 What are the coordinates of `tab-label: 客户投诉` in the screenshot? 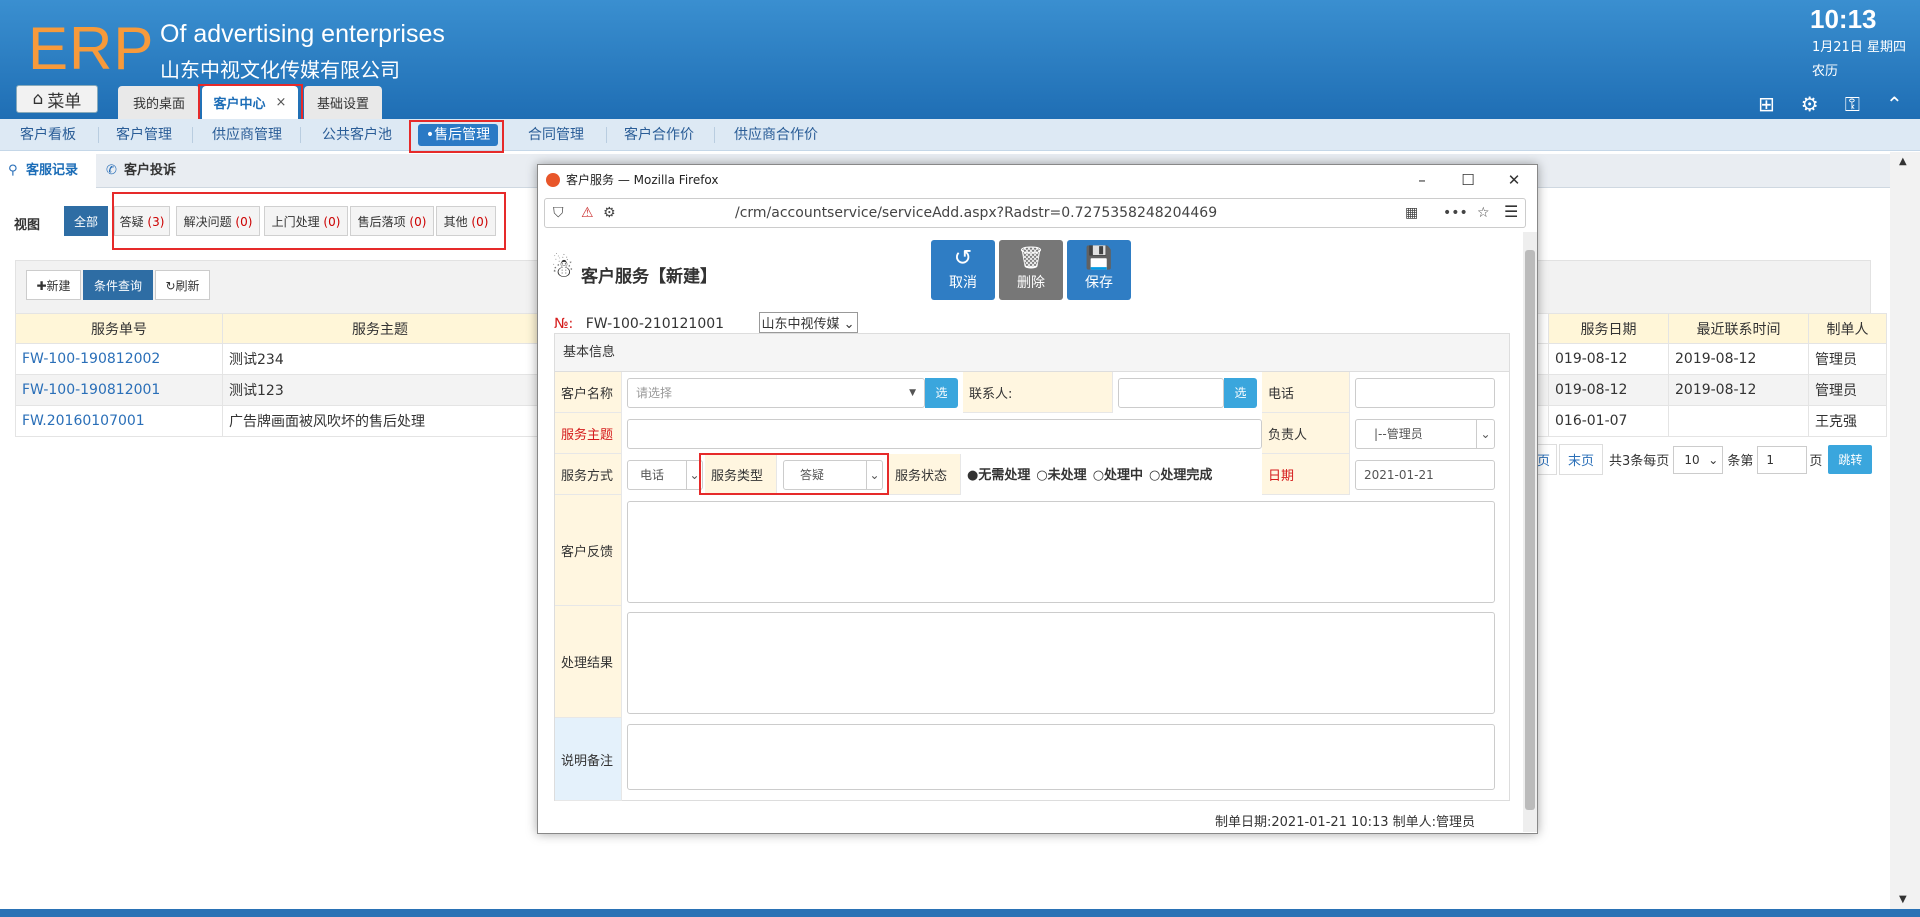 It's located at (150, 170).